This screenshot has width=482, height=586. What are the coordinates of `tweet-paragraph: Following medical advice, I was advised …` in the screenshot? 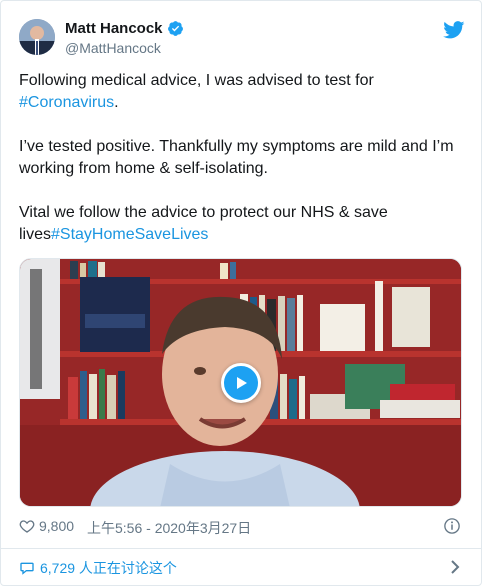 It's located at (242, 92).